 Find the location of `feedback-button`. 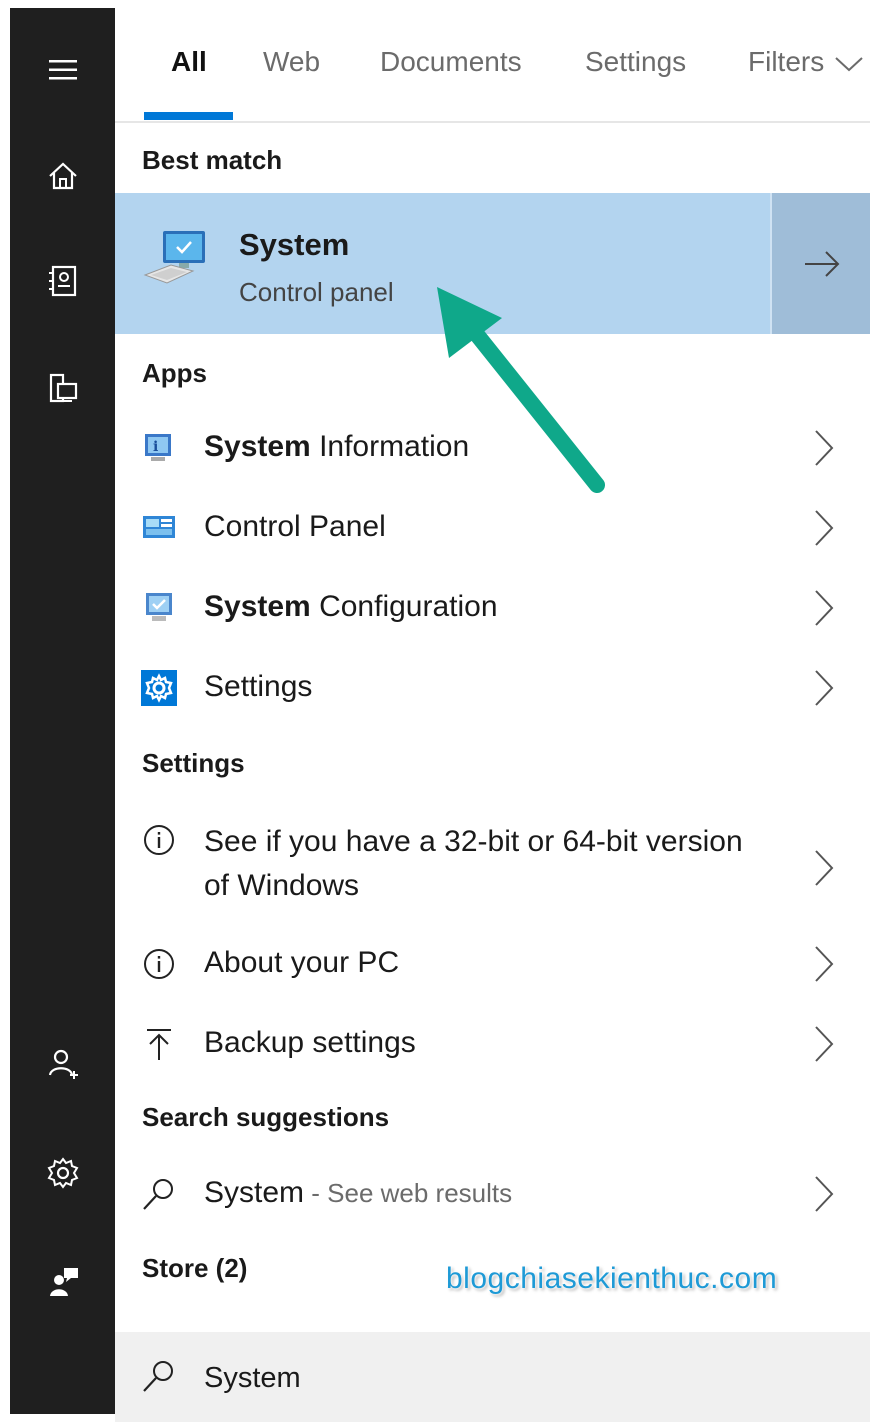

feedback-button is located at coordinates (62, 1281).